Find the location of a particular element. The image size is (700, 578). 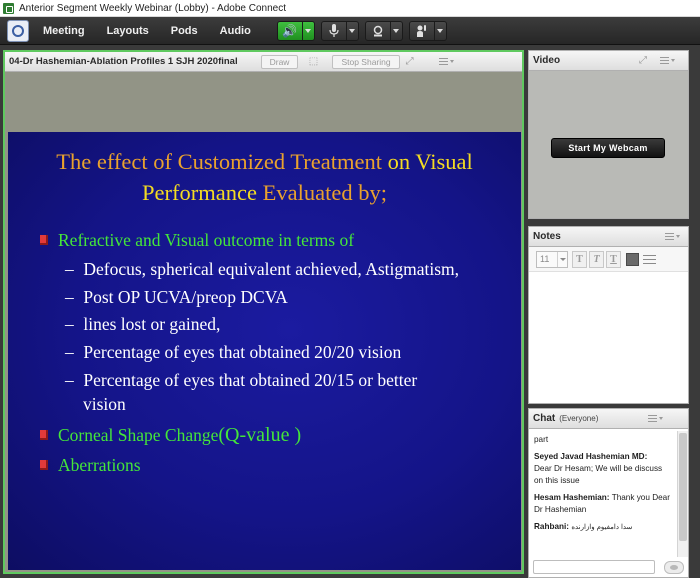

chat-message: Rahbani: سدا دامفیوم وازارنده is located at coordinates (603, 527).